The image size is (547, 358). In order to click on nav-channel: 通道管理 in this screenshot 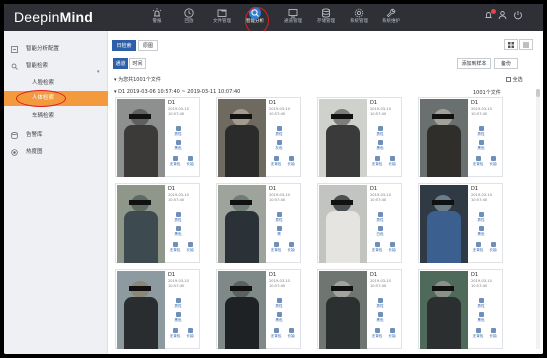, I will do `click(293, 18)`.